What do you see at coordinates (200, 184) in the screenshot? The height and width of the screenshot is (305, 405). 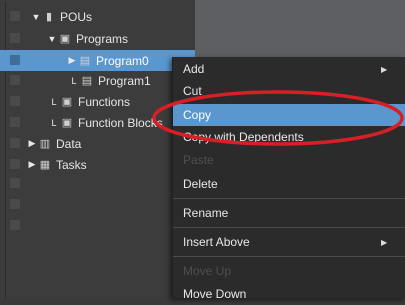 I see `menu-item-label: Delete` at bounding box center [200, 184].